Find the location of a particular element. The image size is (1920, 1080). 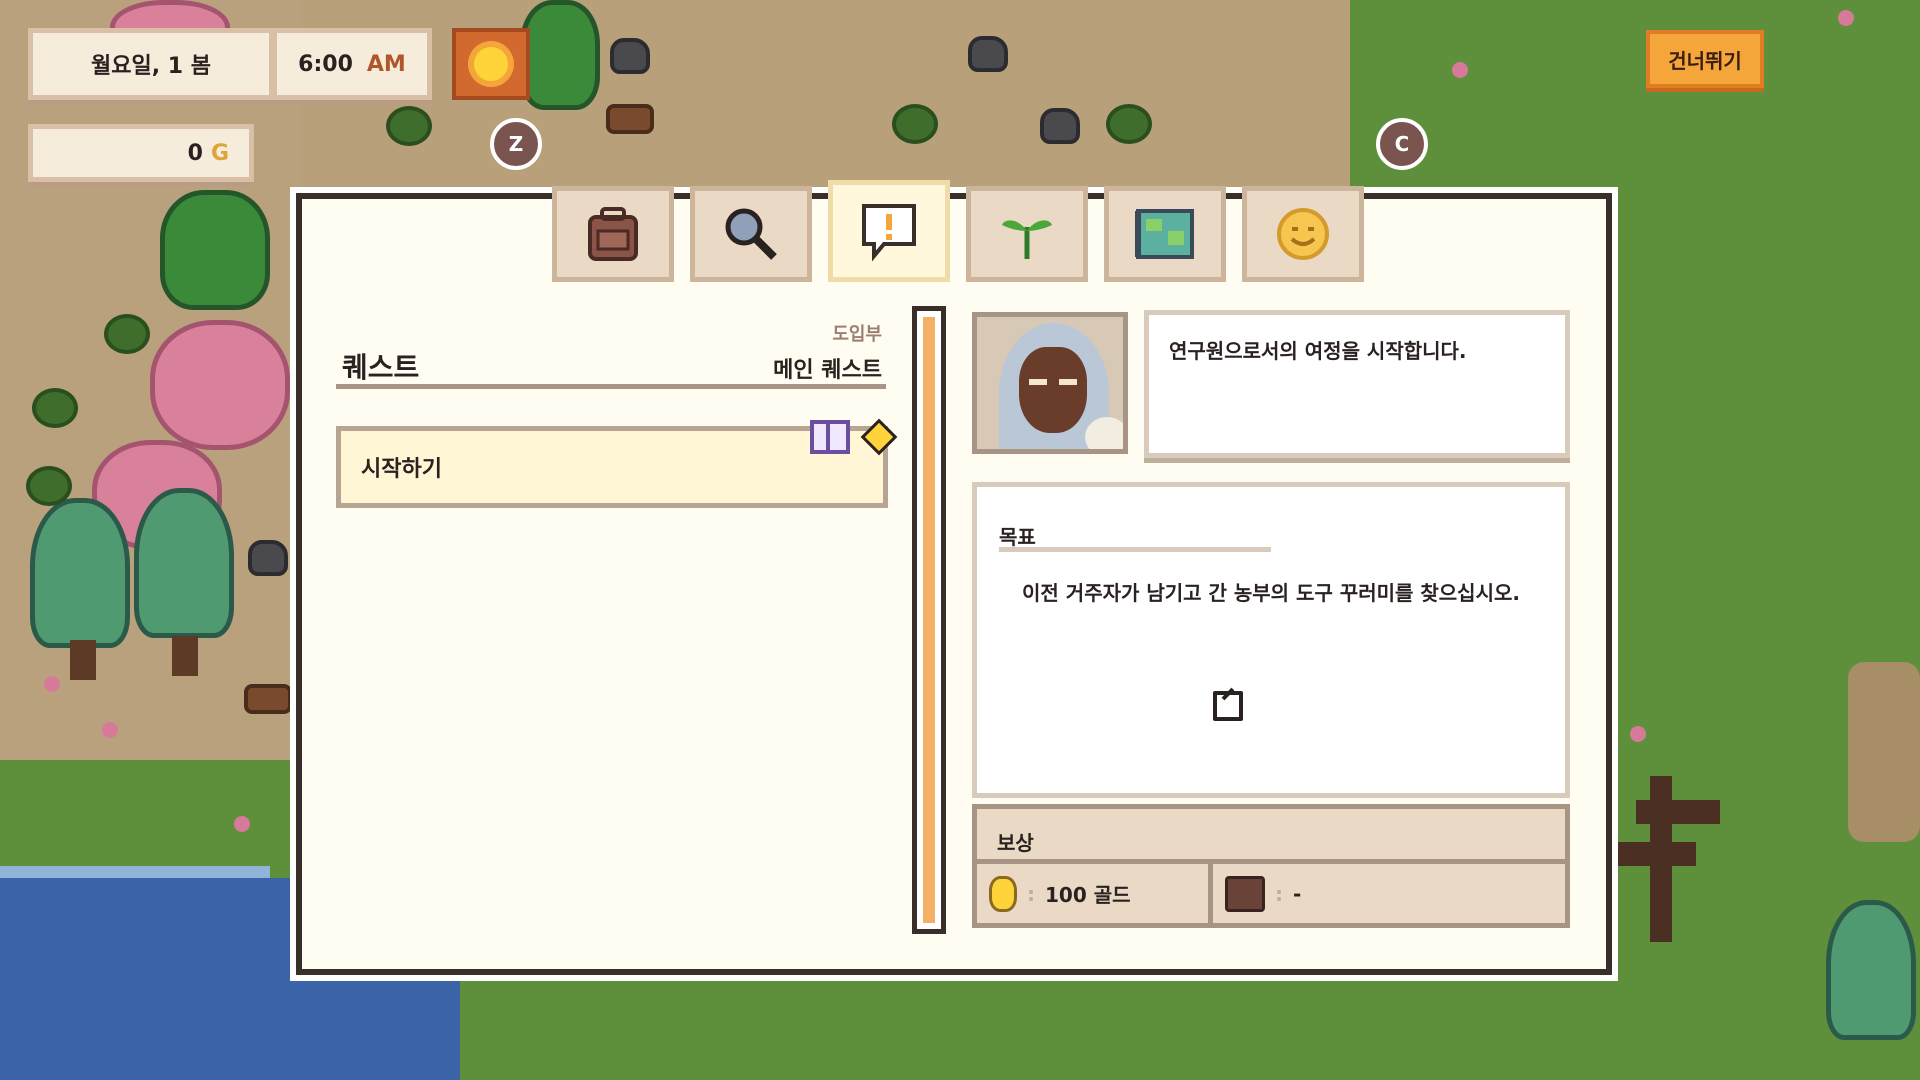

item-chest-icon is located at coordinates (1245, 893).